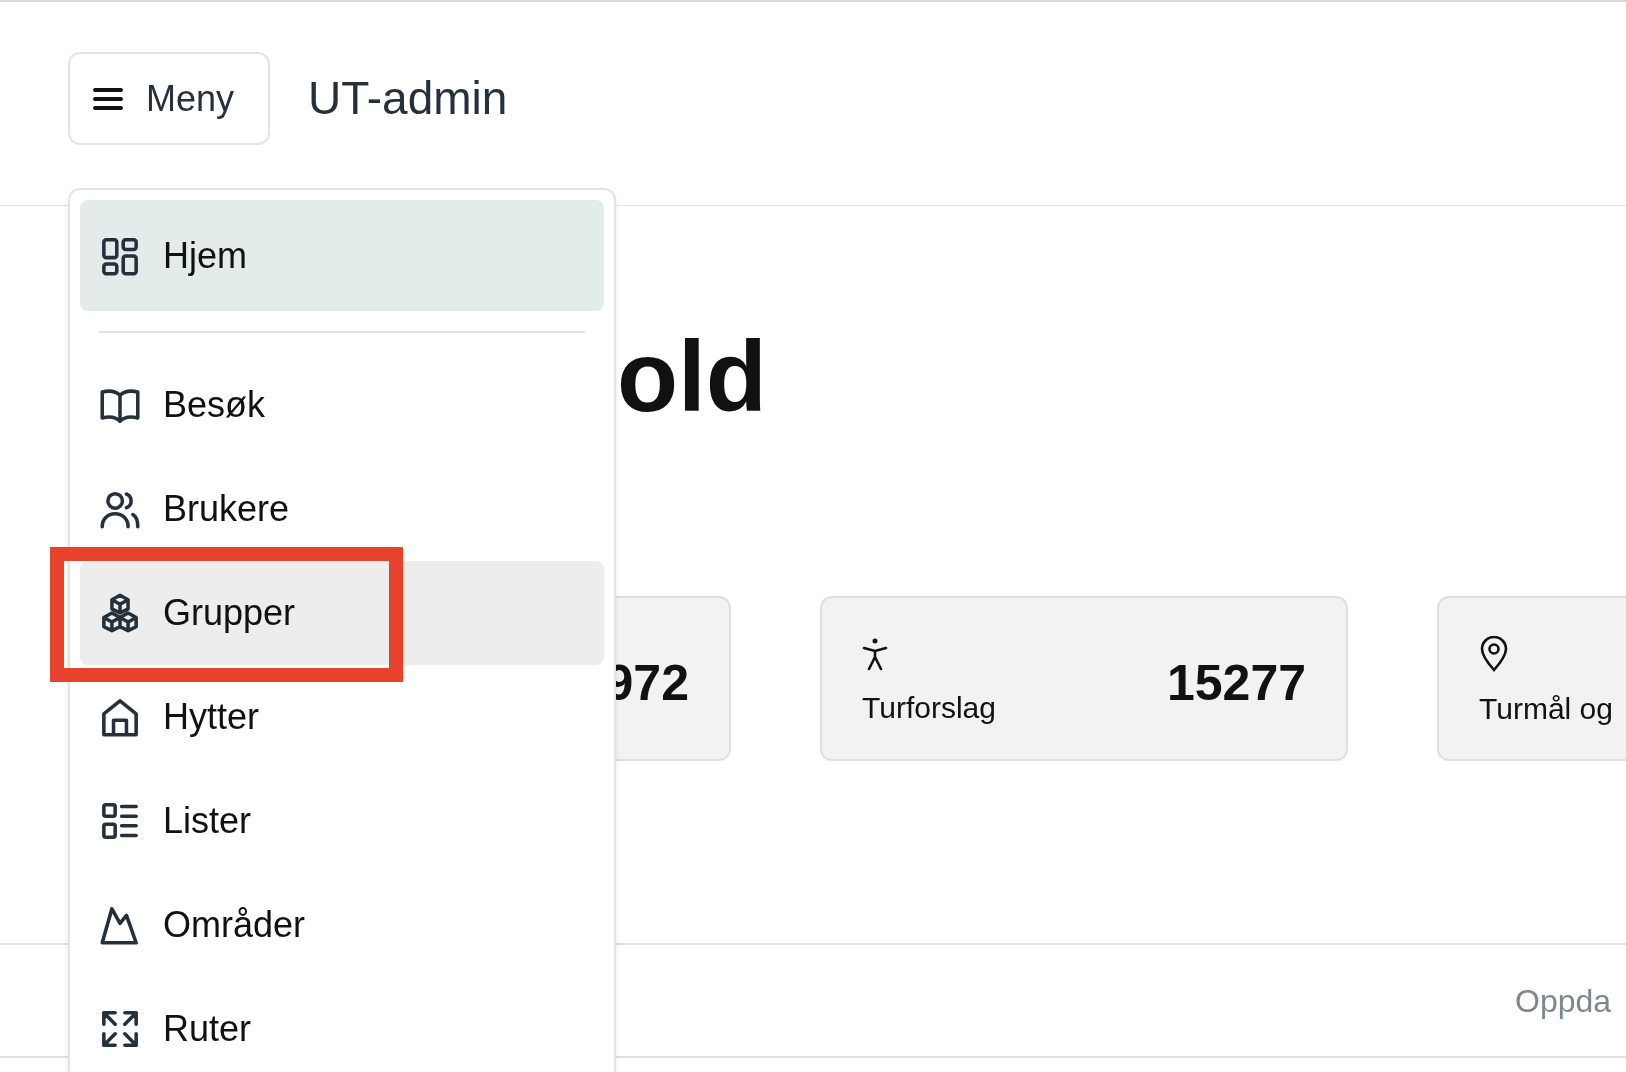 The width and height of the screenshot is (1626, 1072). I want to click on person-icon, so click(875, 654).